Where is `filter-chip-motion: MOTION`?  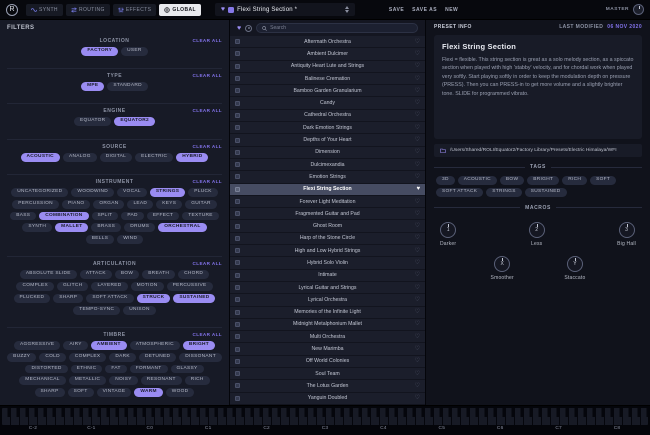 filter-chip-motion: MOTION is located at coordinates (147, 286).